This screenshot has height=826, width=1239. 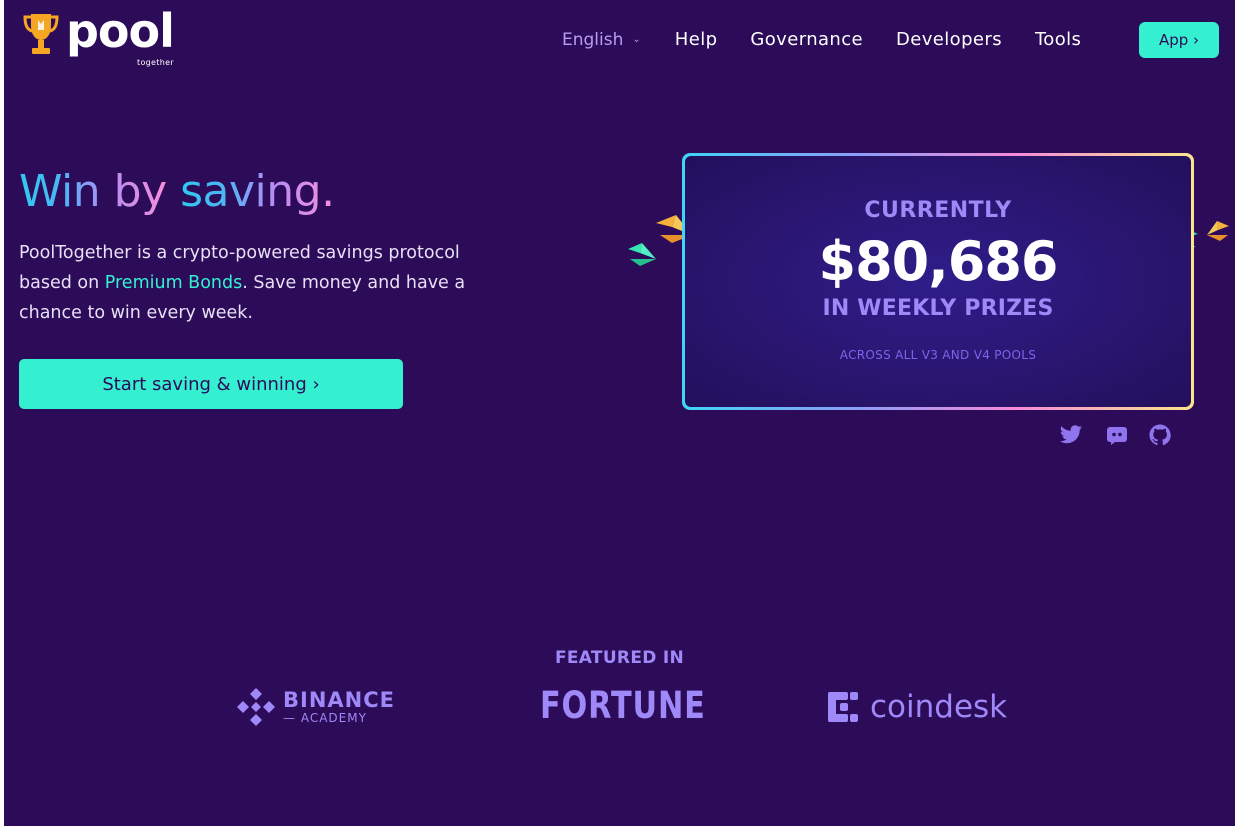 I want to click on fortune-logo: FORTUNE, so click(x=623, y=705).